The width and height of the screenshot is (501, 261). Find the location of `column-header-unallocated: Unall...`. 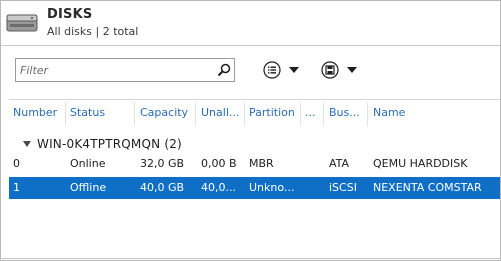

column-header-unallocated: Unall... is located at coordinates (220, 114).